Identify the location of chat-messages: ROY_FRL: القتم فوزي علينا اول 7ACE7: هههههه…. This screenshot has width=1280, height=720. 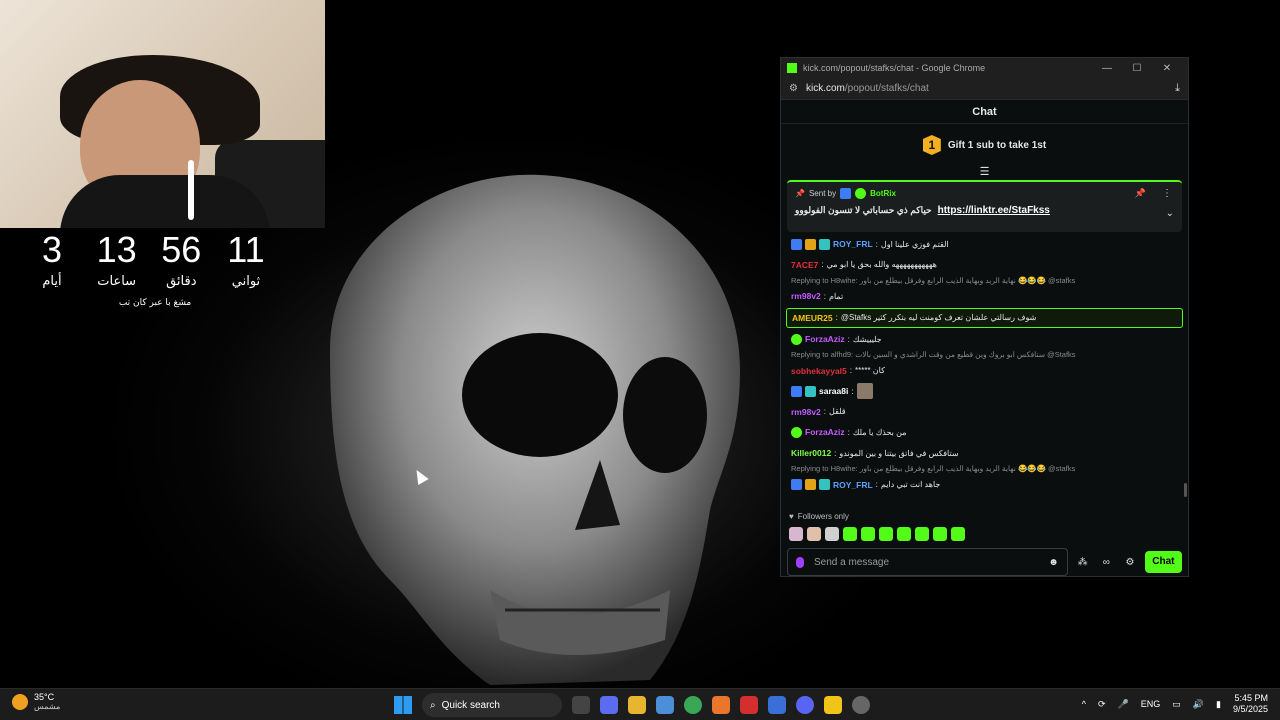
(984, 370).